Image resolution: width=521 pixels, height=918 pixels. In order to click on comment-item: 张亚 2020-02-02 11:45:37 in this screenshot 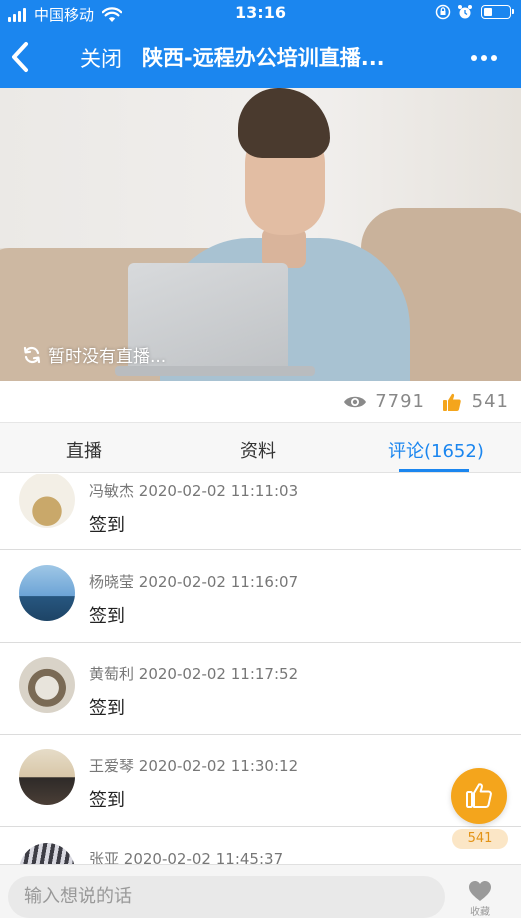, I will do `click(260, 845)`.